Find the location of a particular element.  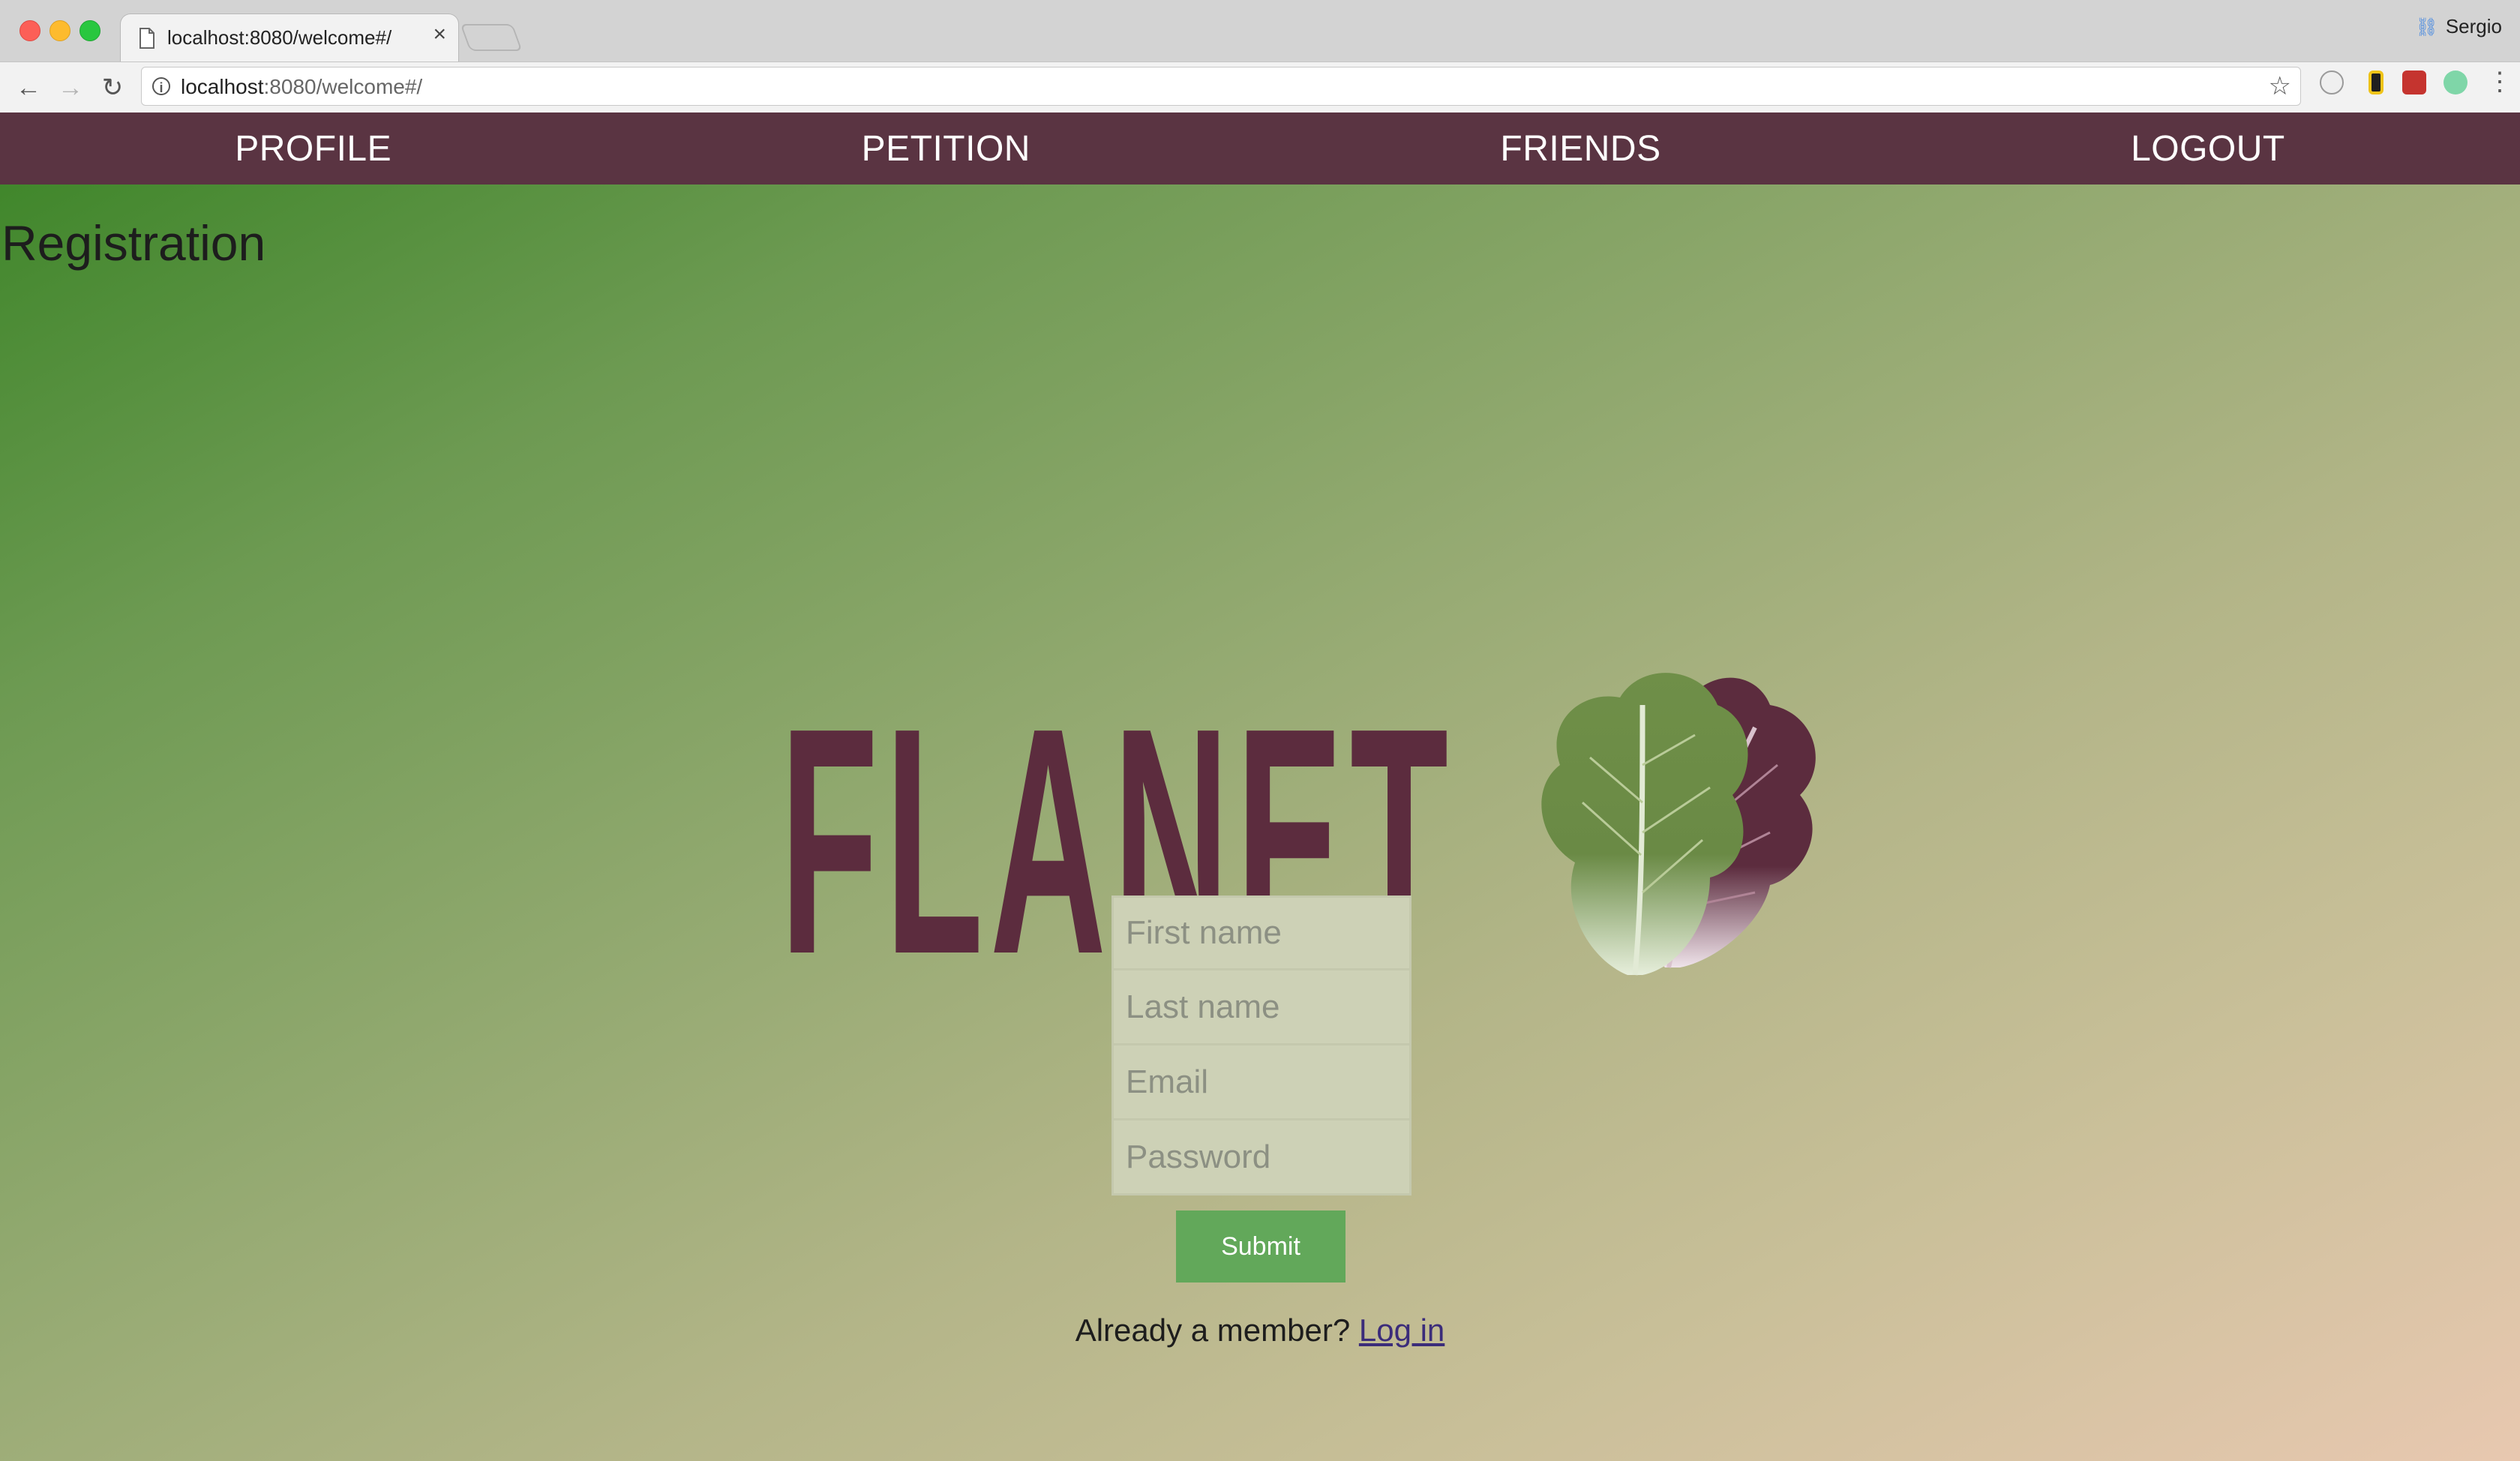

tab-strip: localhost:8080/welcome#/ × ⛓ Sergio is located at coordinates (1260, 31).